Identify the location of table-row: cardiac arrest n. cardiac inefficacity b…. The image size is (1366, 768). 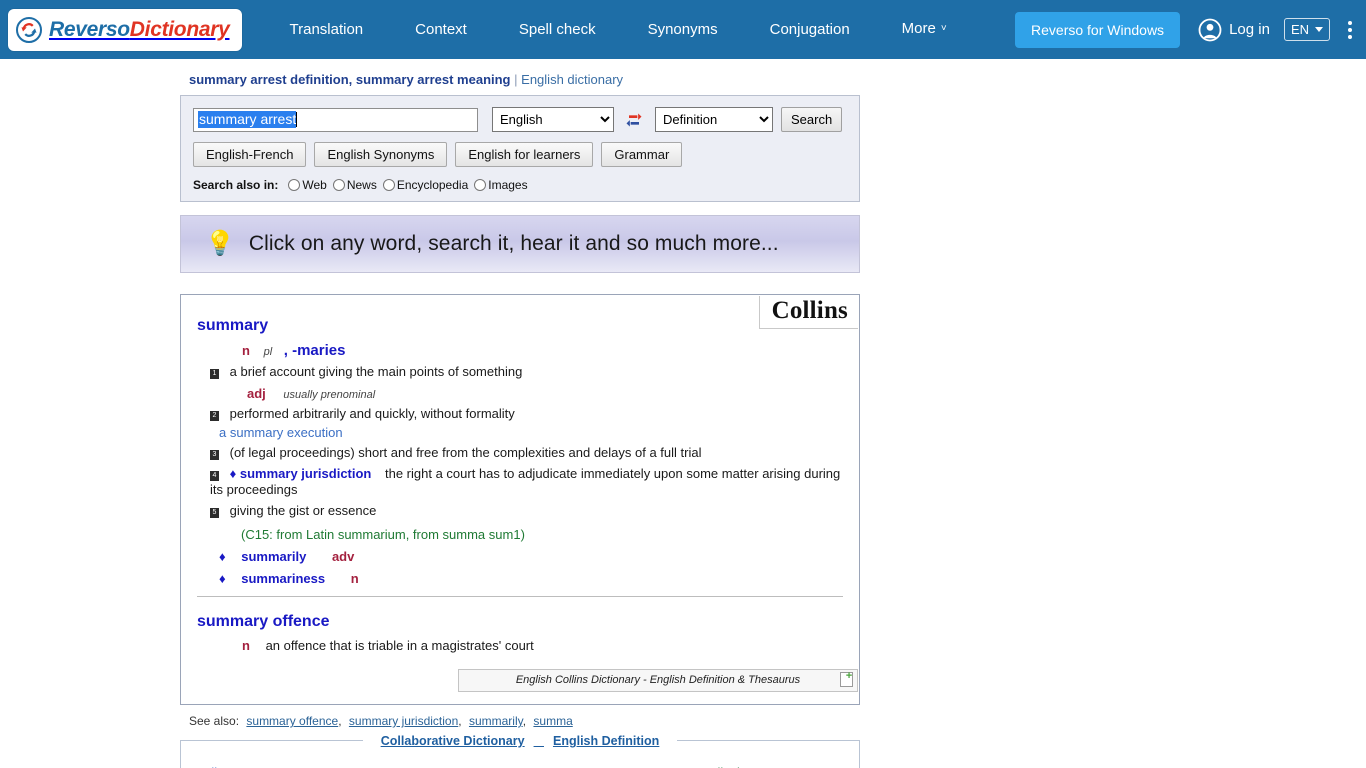
(520, 761).